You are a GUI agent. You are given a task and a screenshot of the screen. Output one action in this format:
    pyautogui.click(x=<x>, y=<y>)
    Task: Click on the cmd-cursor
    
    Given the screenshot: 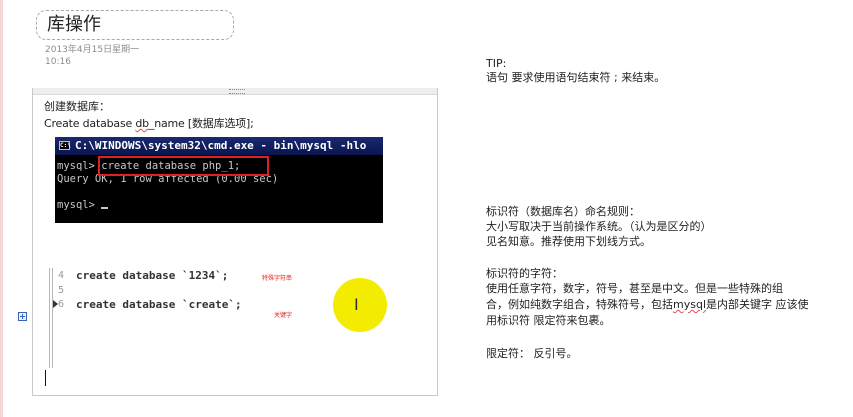 What is the action you would take?
    pyautogui.click(x=105, y=208)
    